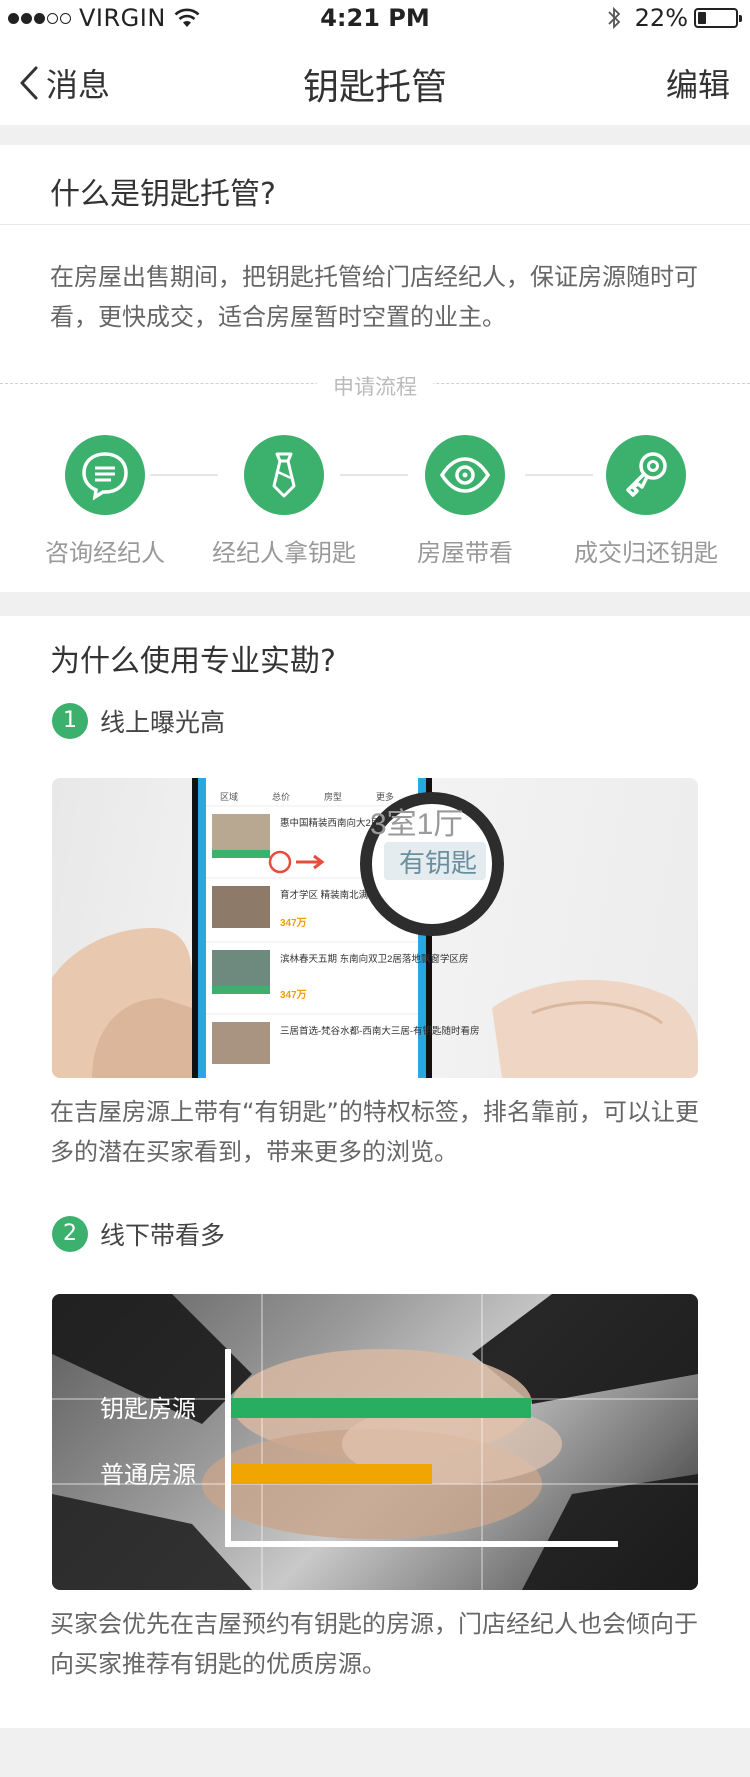 This screenshot has height=1777, width=750. Describe the element at coordinates (375, 387) in the screenshot. I see `flow-label: 申请流程` at that location.